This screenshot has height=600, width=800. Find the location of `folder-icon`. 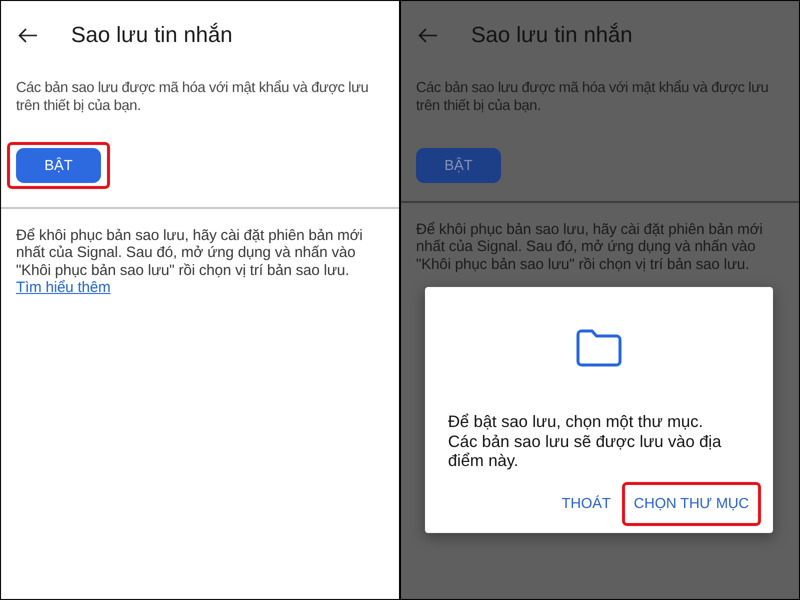

folder-icon is located at coordinates (599, 348).